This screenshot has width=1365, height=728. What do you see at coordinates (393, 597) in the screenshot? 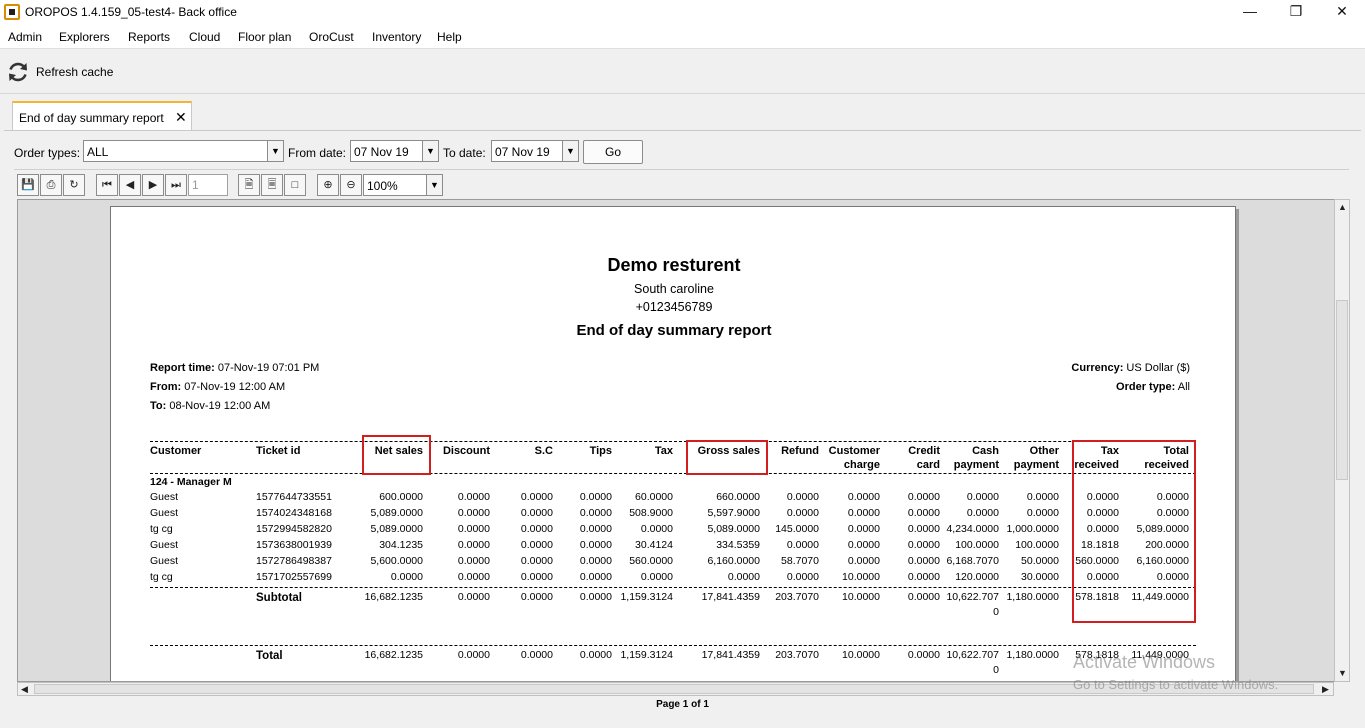
I see `subtotal-net: 16,682.1235` at bounding box center [393, 597].